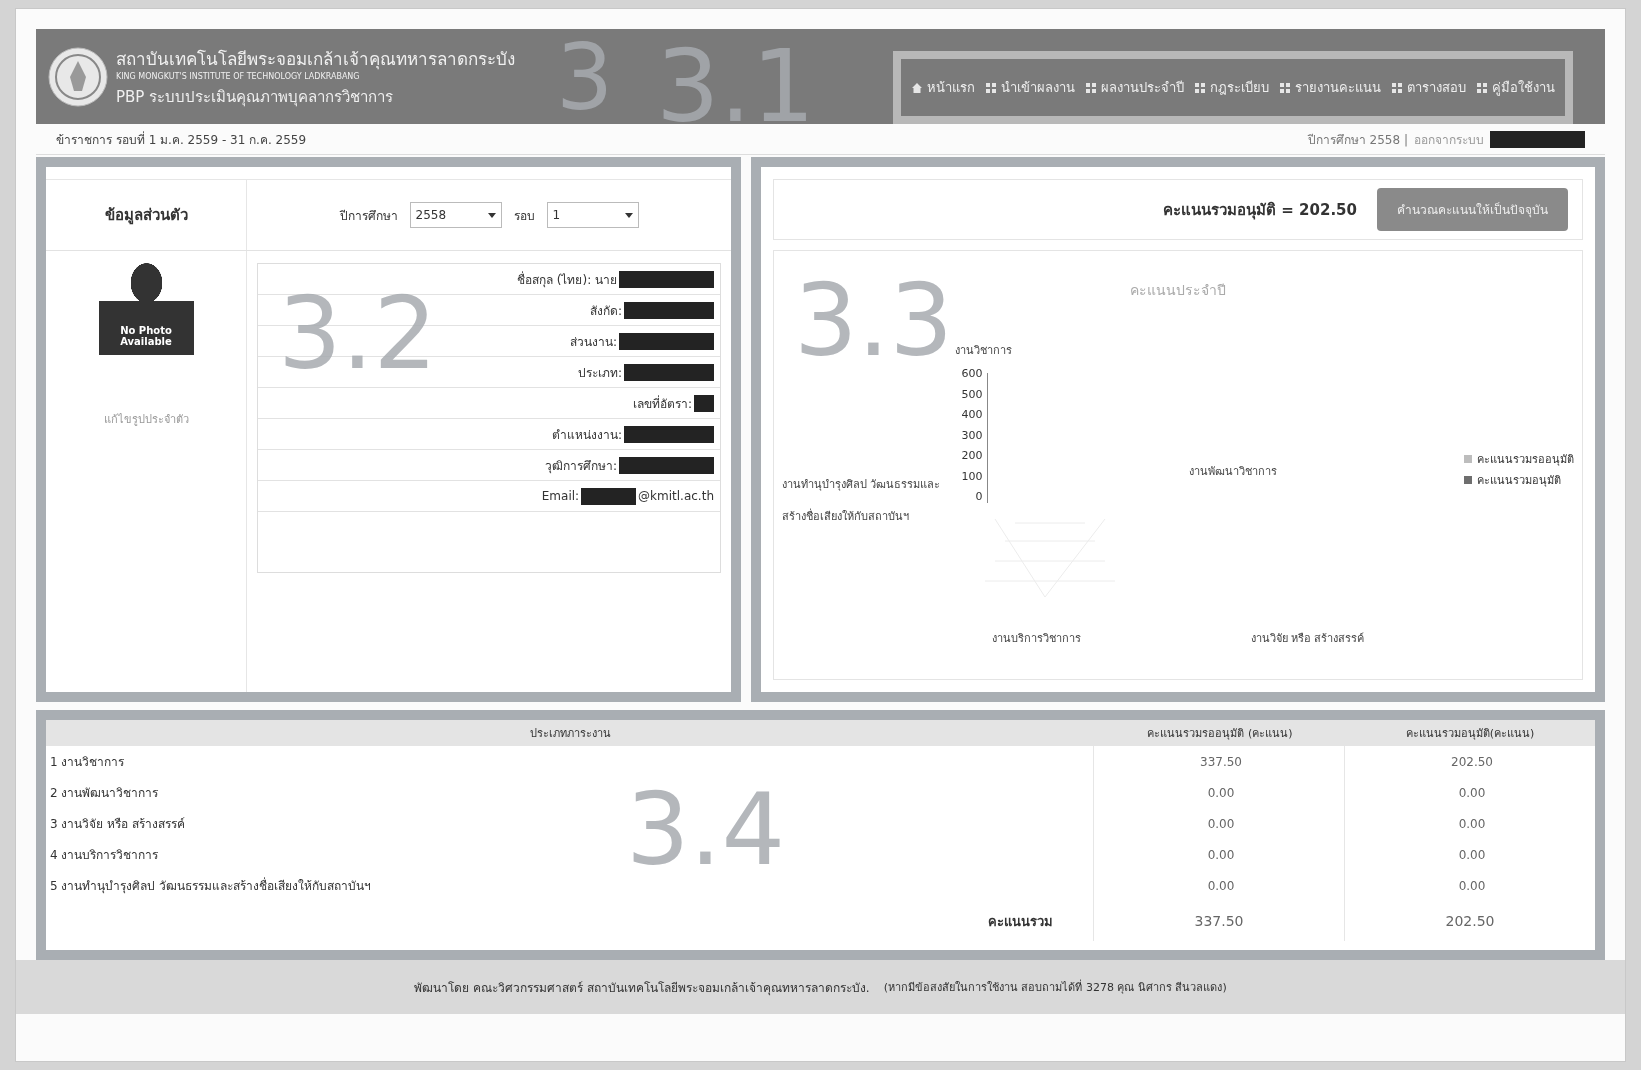 Image resolution: width=1641 pixels, height=1070 pixels. I want to click on nav-link: รายงานคะแนน, so click(1330, 87).